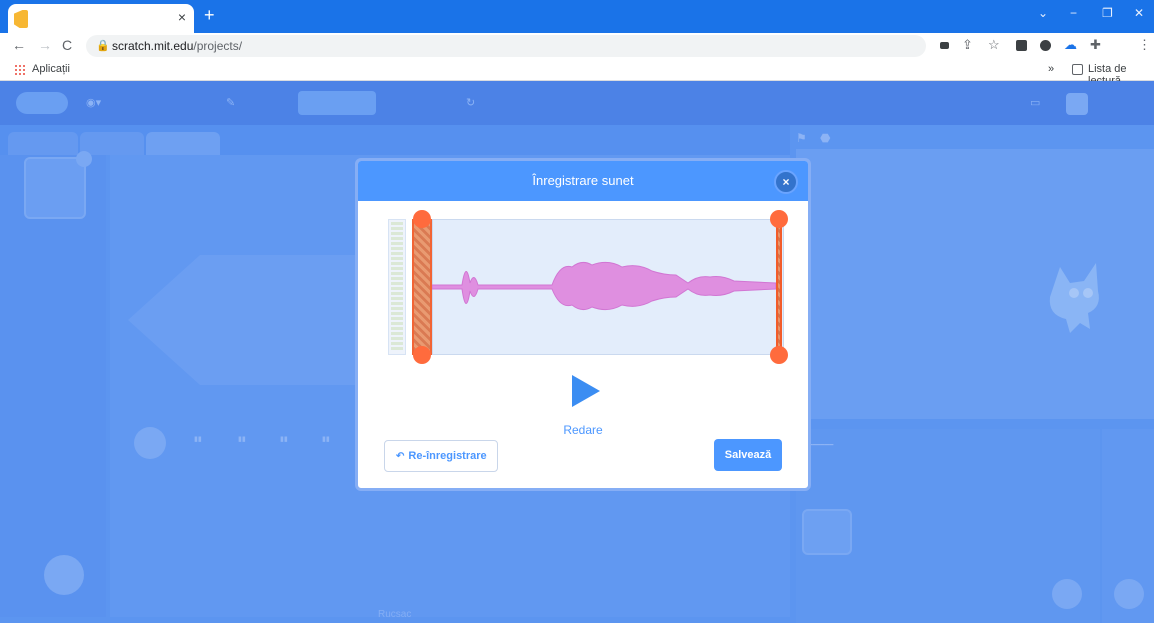 The width and height of the screenshot is (1154, 623). Describe the element at coordinates (583, 430) in the screenshot. I see `play-label: Redare` at that location.